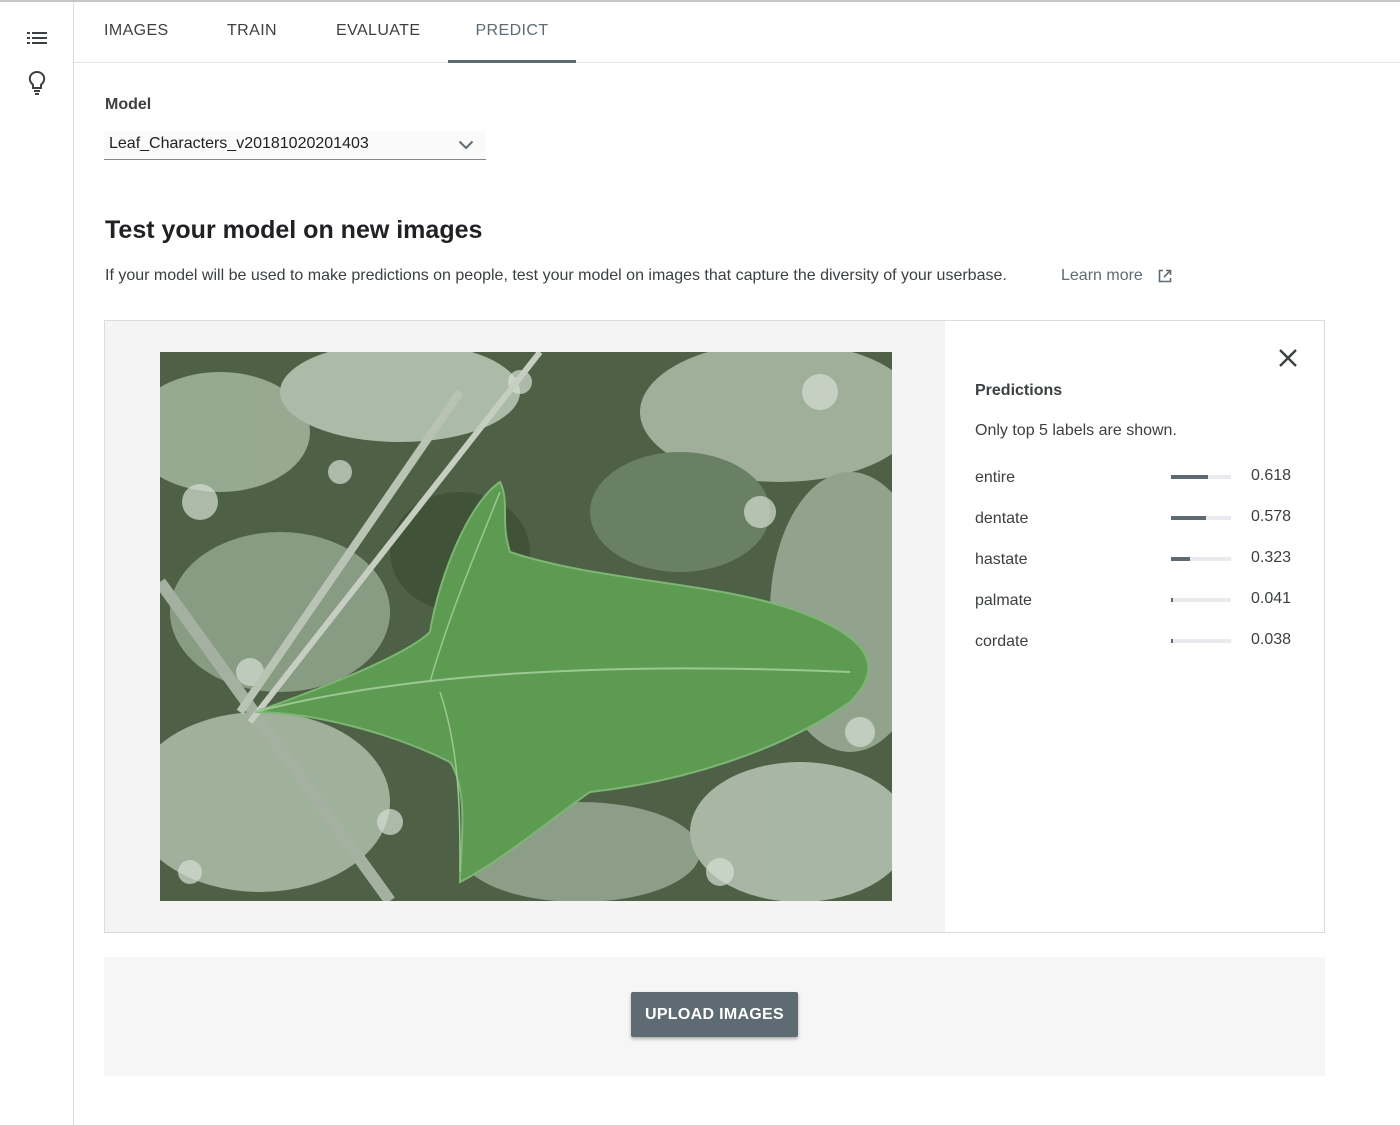  What do you see at coordinates (294, 230) in the screenshot?
I see `section-title: Test your model on new images` at bounding box center [294, 230].